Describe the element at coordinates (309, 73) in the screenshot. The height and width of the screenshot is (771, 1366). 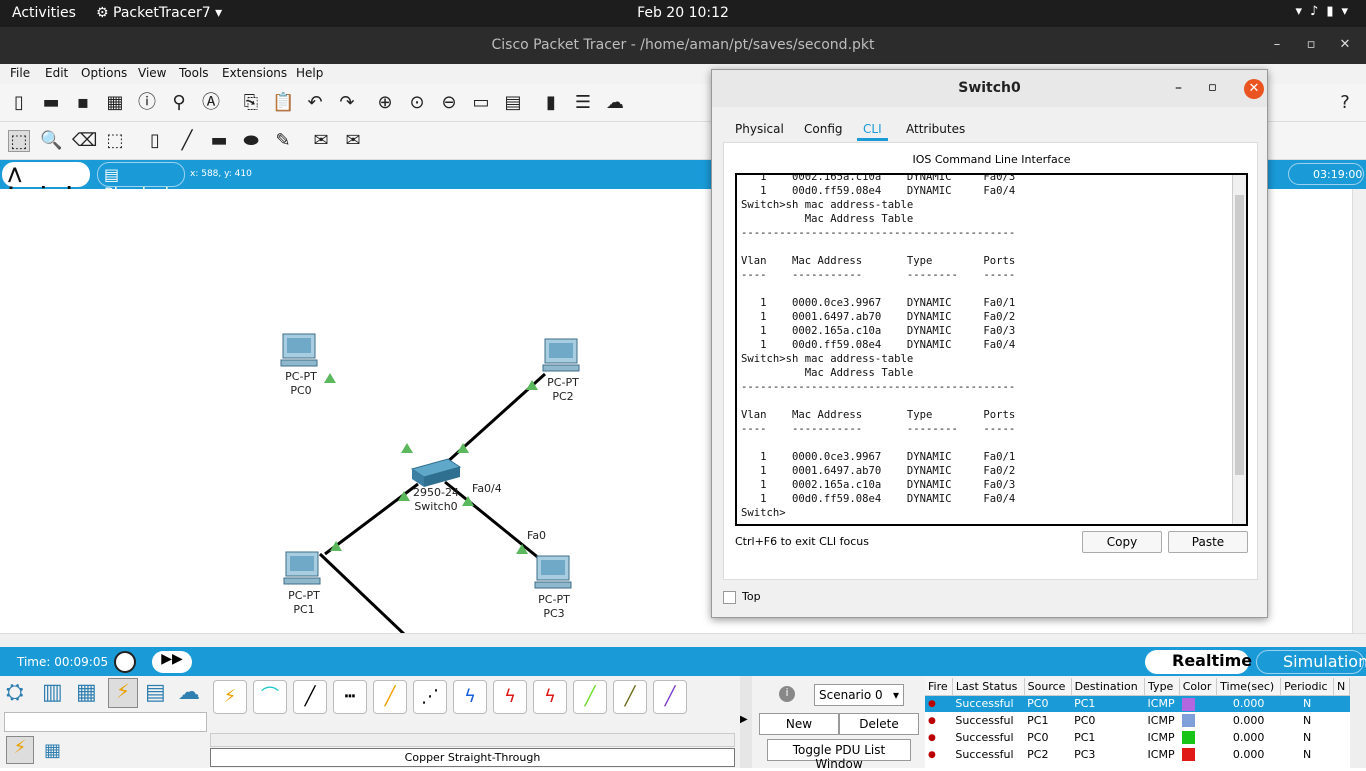
I see `menu-help: Help` at that location.